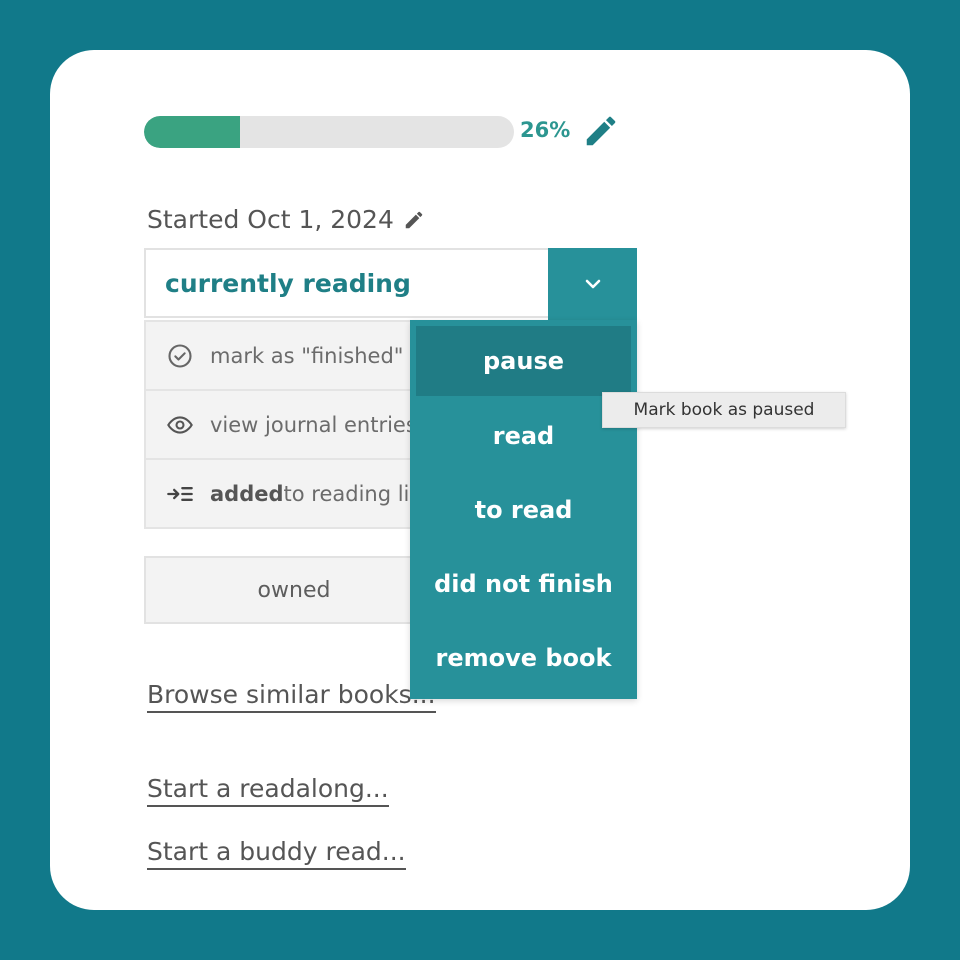 The image size is (960, 960). What do you see at coordinates (329, 132) in the screenshot?
I see `progress-bar` at bounding box center [329, 132].